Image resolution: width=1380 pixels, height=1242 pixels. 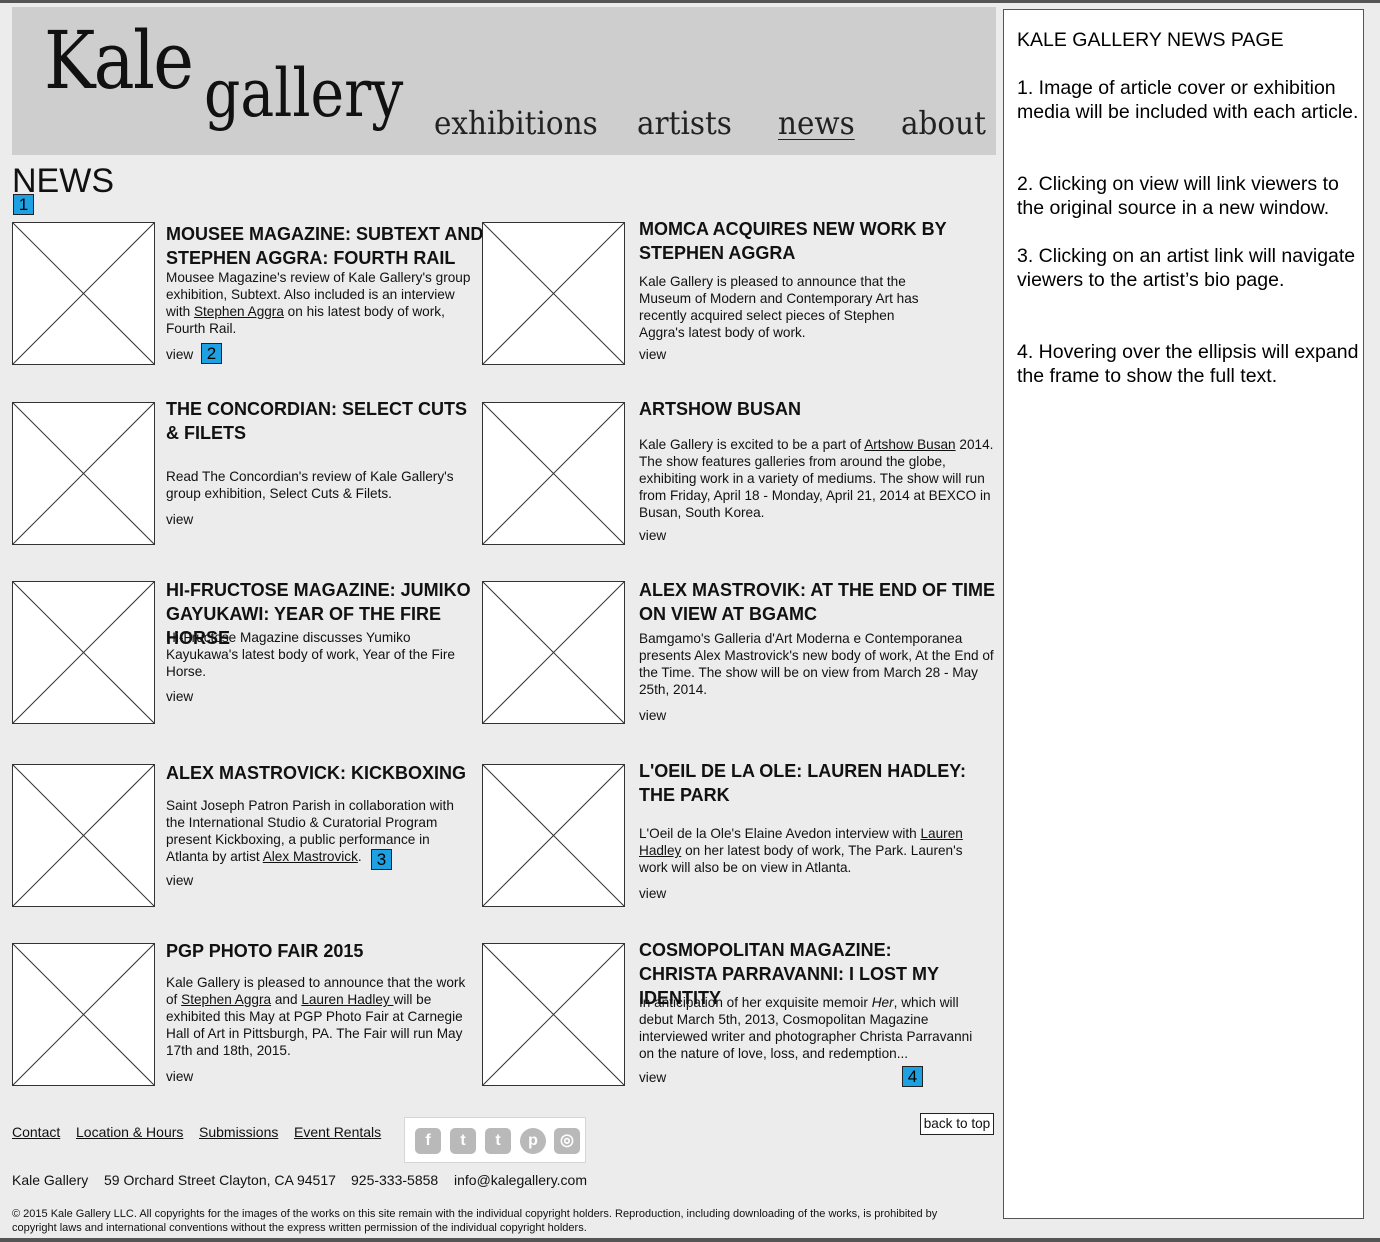 What do you see at coordinates (381, 859) in the screenshot?
I see `annotation-marker-3: 3` at bounding box center [381, 859].